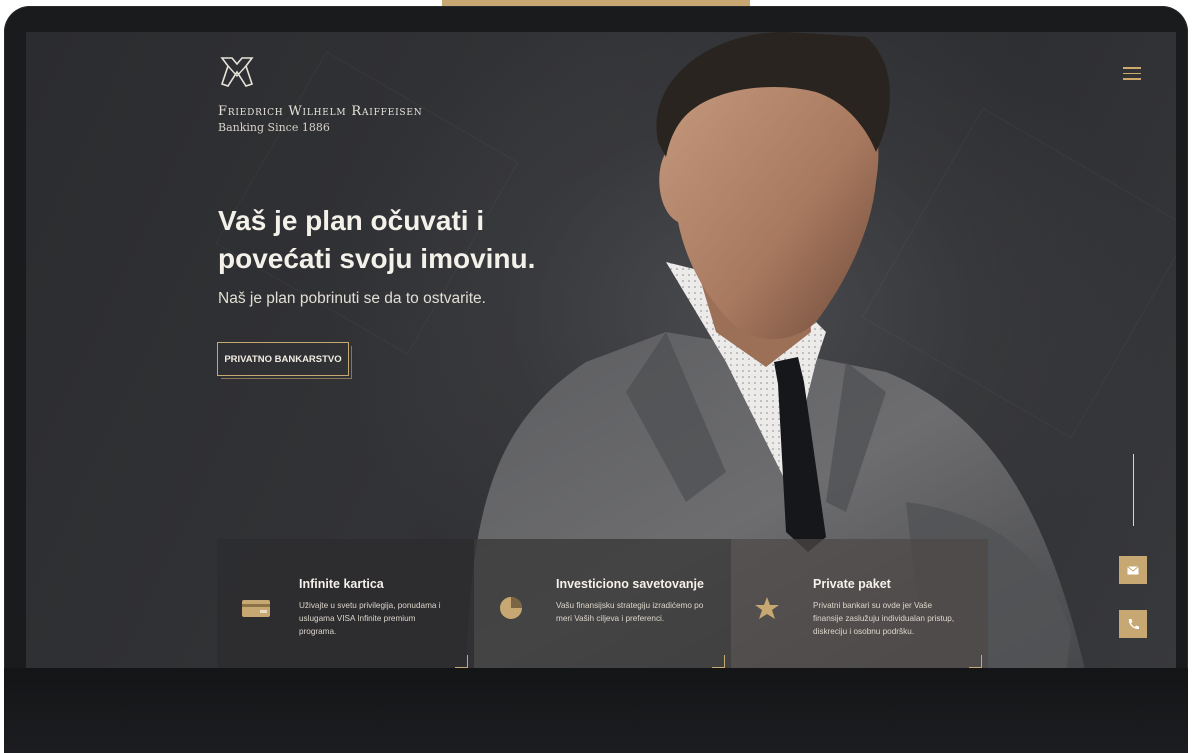 The width and height of the screenshot is (1192, 753). I want to click on scroll-indicator, so click(1133, 490).